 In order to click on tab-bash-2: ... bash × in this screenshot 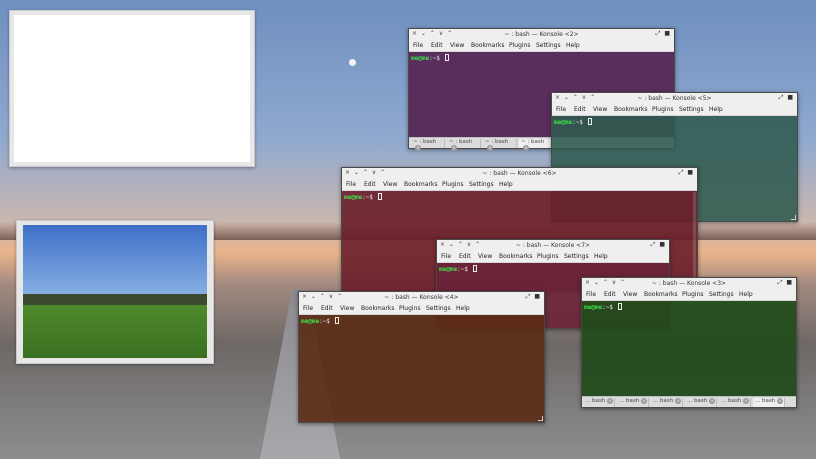, I will do `click(633, 402)`.